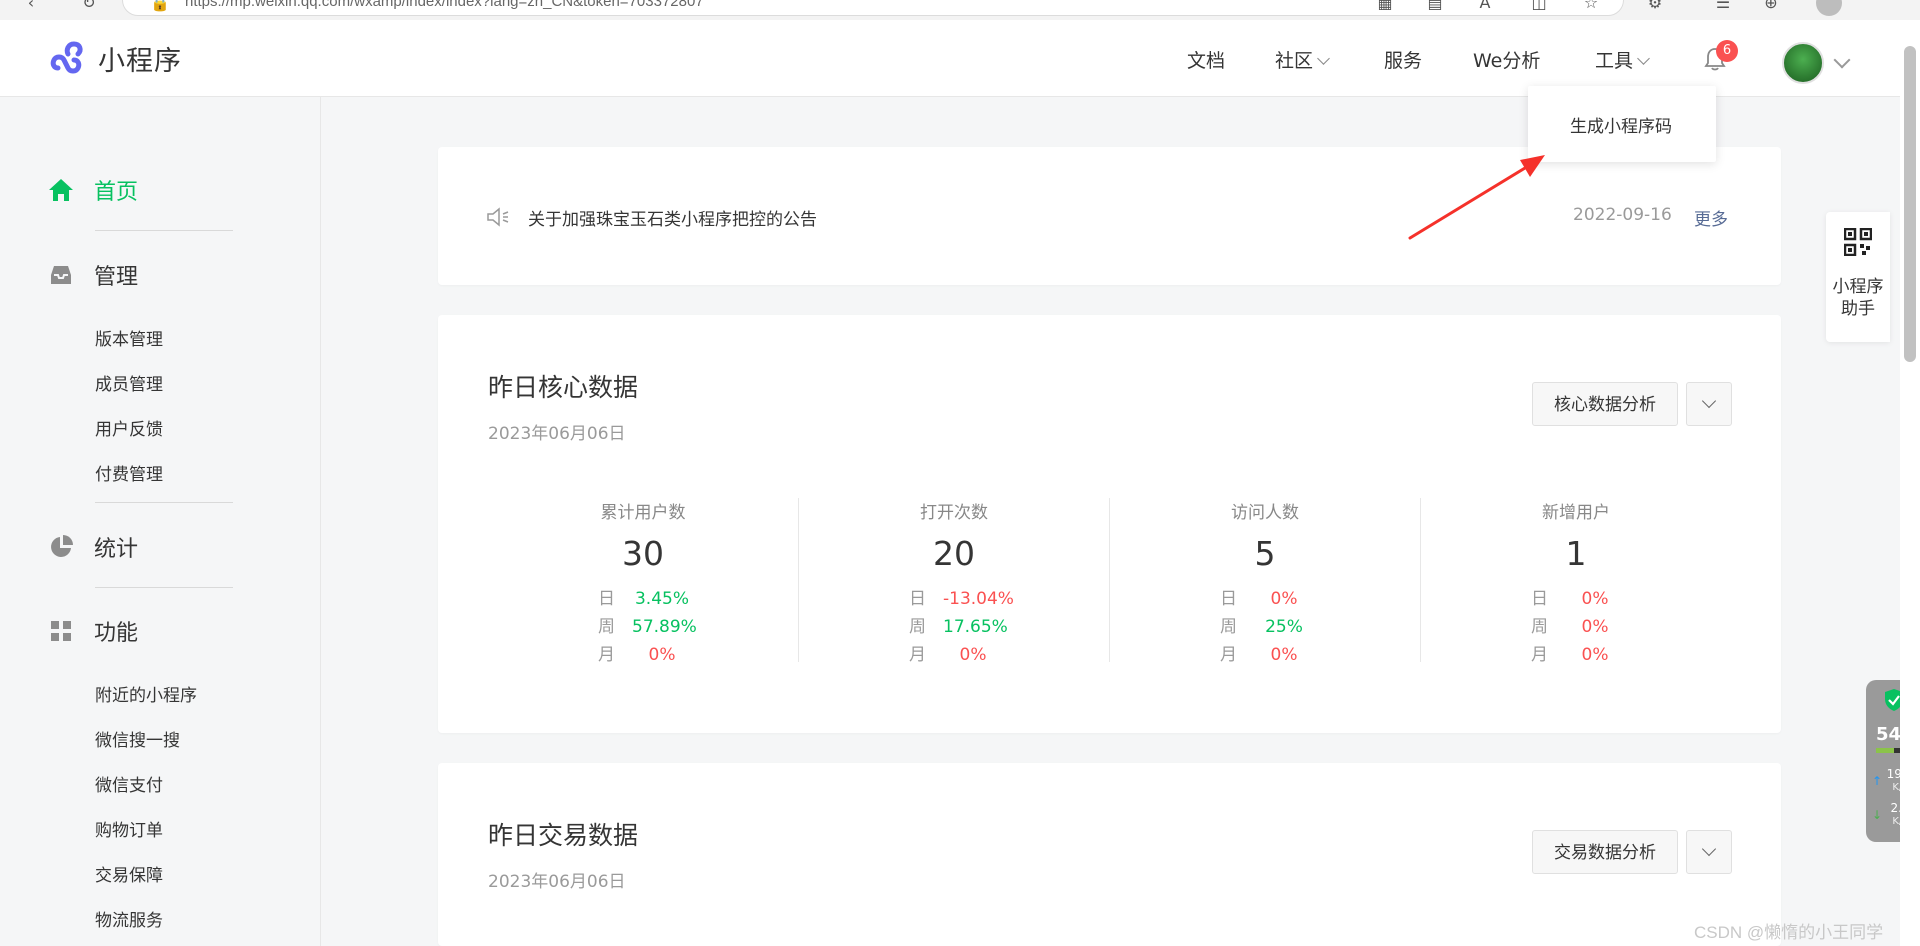 The height and width of the screenshot is (946, 1920). Describe the element at coordinates (1267, 624) in the screenshot. I see `metric-week-change: 周 25%` at that location.